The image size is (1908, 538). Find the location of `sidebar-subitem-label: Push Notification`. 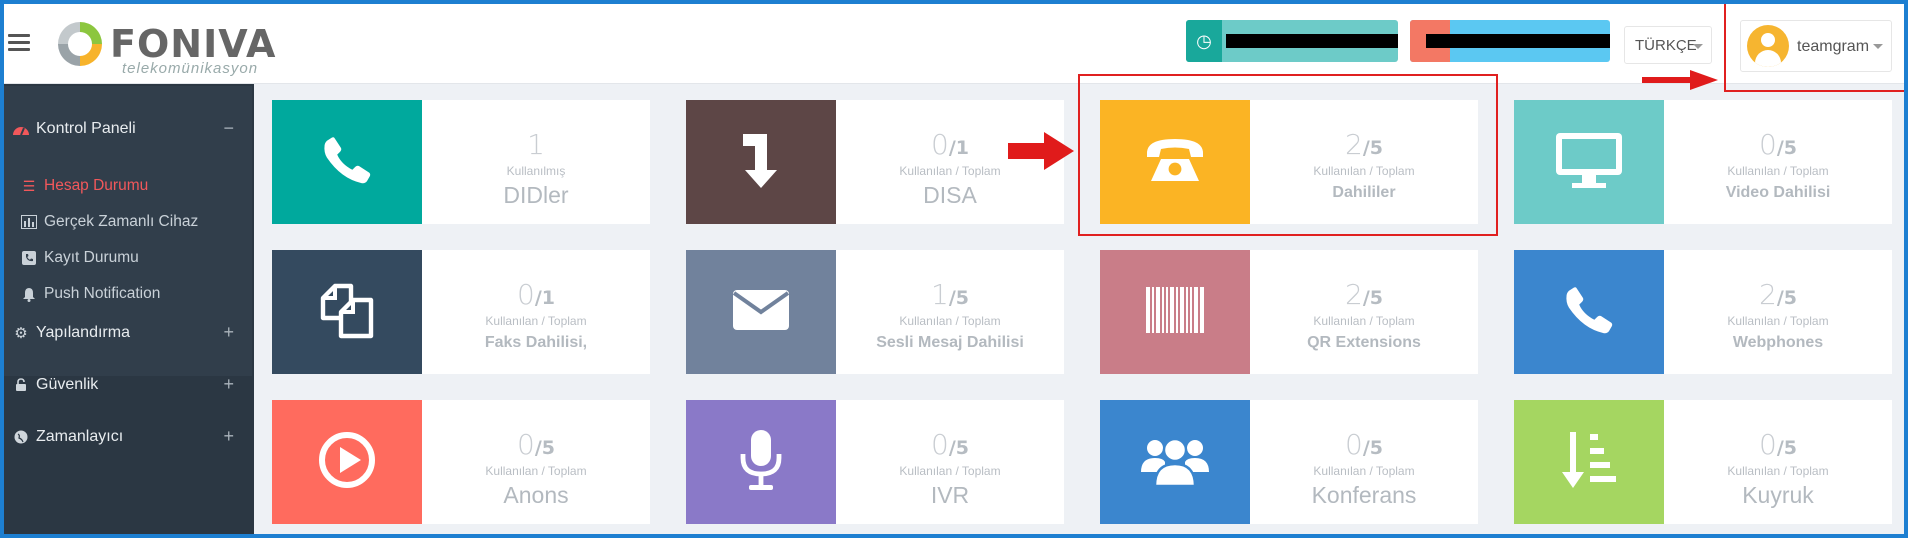

sidebar-subitem-label: Push Notification is located at coordinates (102, 293).